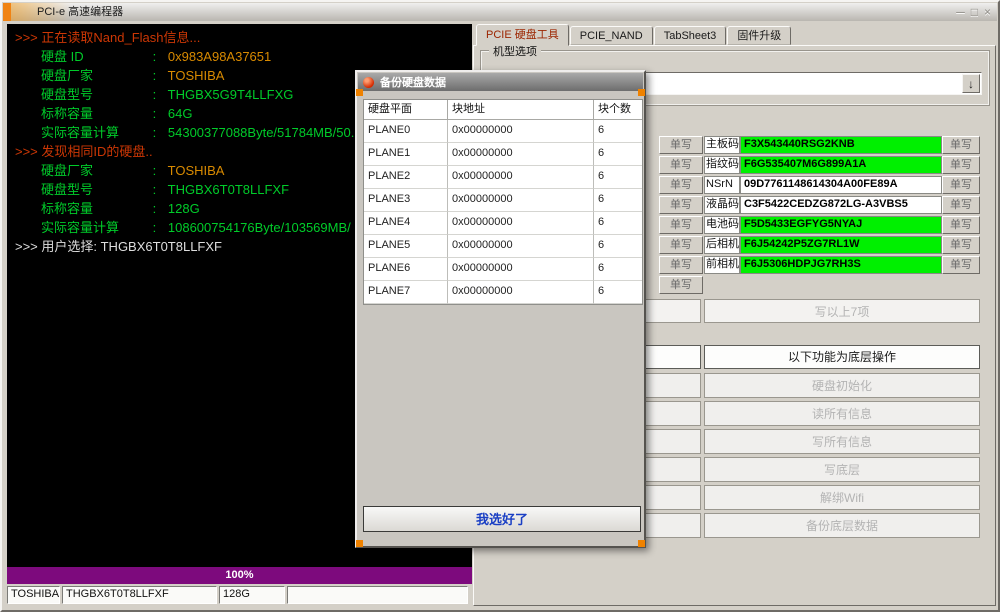 Image resolution: width=1000 pixels, height=612 pixels. I want to click on field-row: 主板码 F3X543440RSG2KNB 单写, so click(842, 146).